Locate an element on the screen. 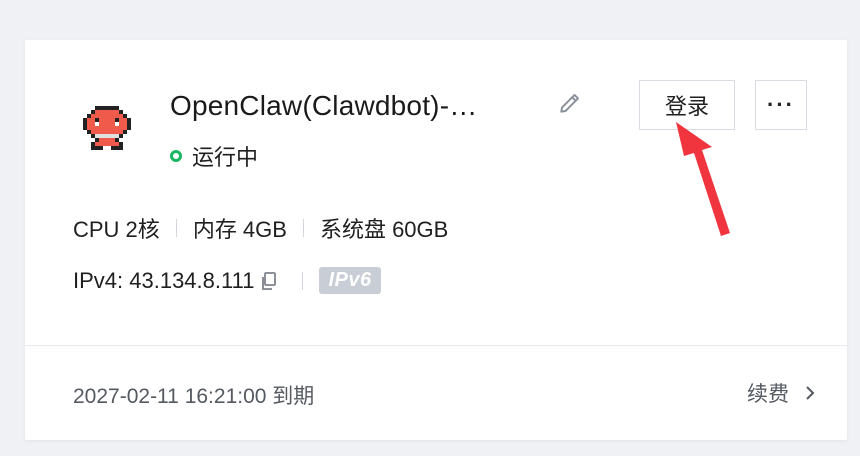 The width and height of the screenshot is (860, 456). ipv4-address: IPv4: 43.134.8.111 is located at coordinates (164, 280).